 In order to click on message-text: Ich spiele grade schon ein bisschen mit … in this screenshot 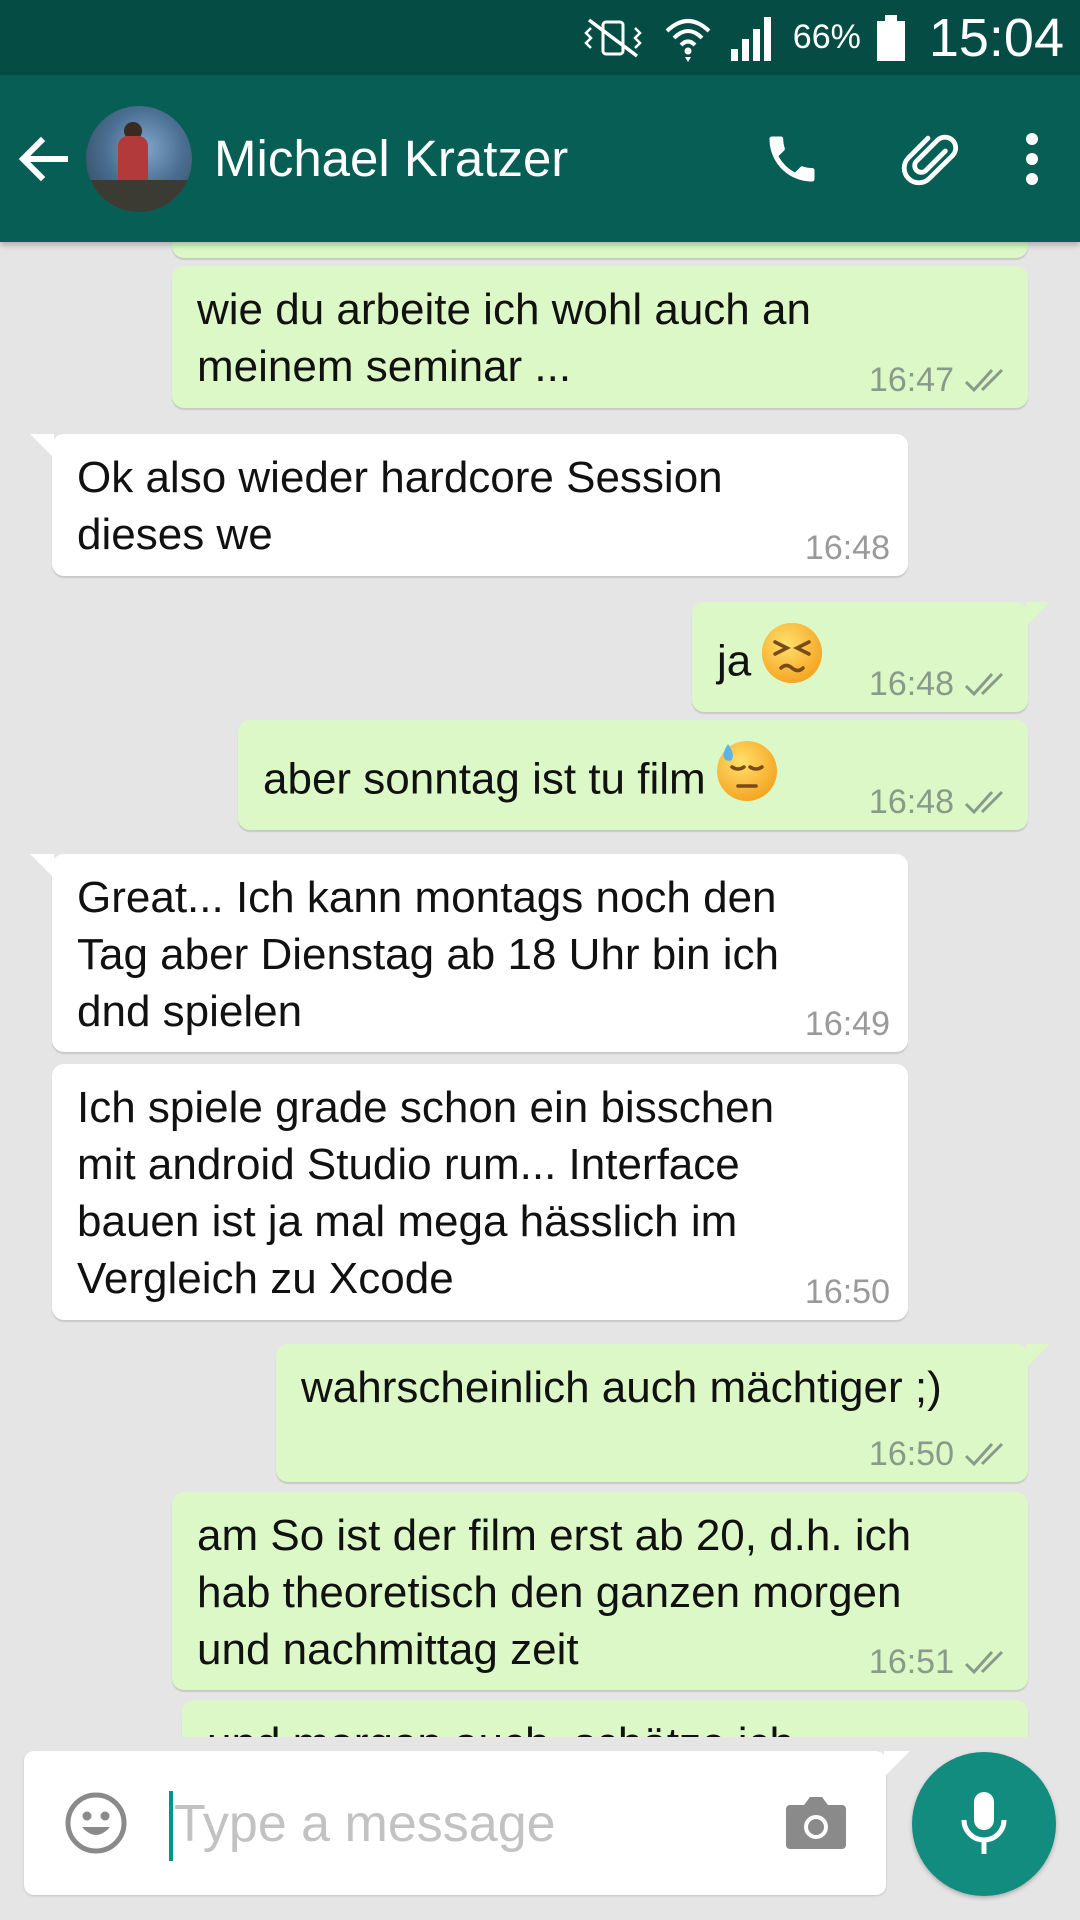, I will do `click(426, 1193)`.